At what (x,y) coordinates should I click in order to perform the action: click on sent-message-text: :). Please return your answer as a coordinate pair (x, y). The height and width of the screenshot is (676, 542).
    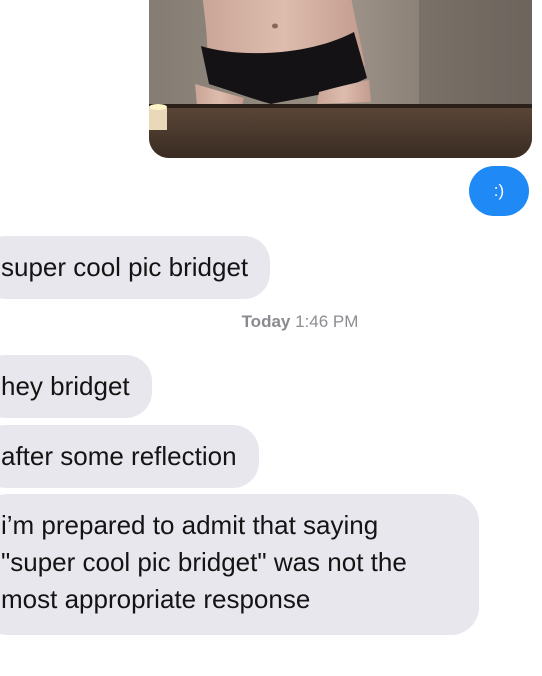
    Looking at the image, I should click on (499, 190).